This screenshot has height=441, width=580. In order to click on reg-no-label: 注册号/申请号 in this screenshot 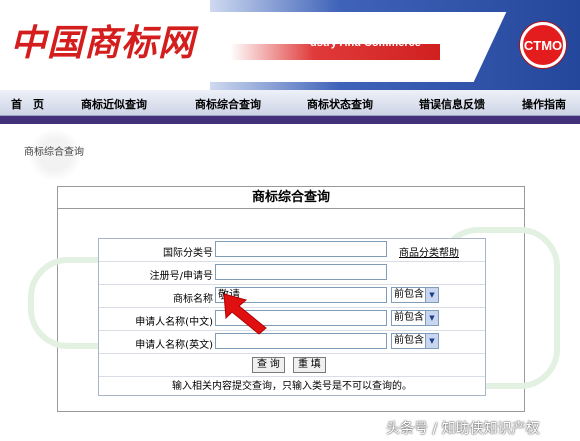, I will do `click(181, 276)`.